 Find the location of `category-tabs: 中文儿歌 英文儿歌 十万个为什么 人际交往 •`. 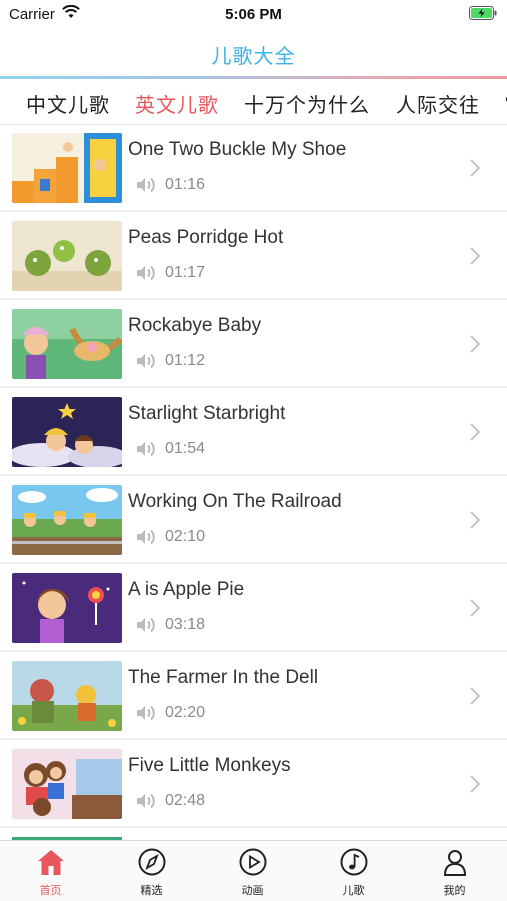

category-tabs: 中文儿歌 英文儿歌 十万个为什么 人际交往 • is located at coordinates (253, 102).